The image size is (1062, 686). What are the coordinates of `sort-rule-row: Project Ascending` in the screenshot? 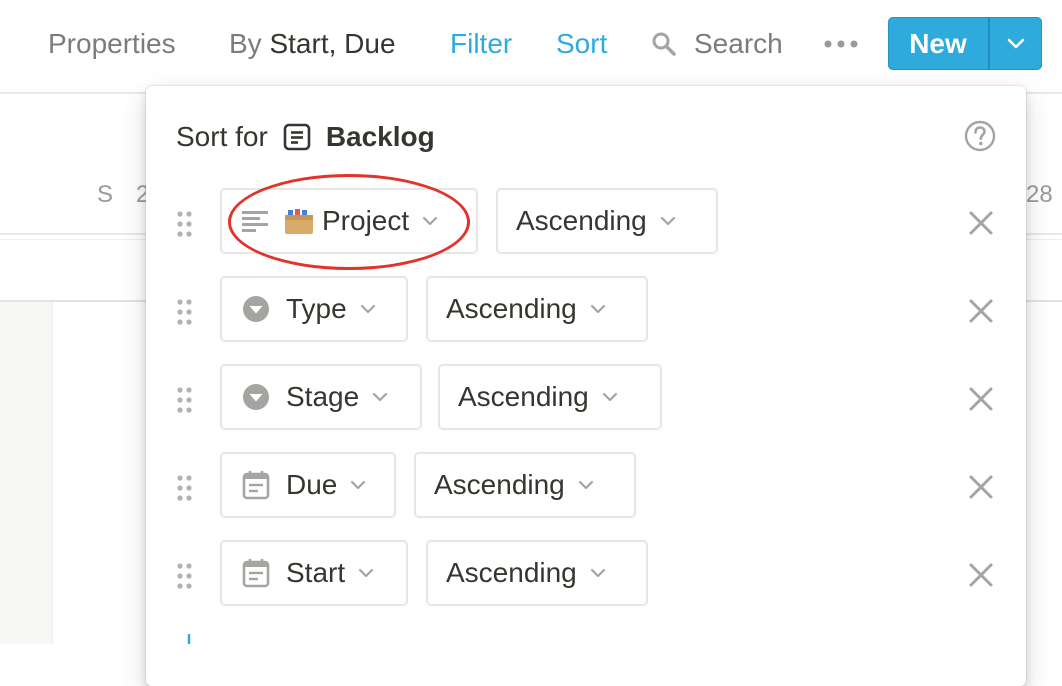 It's located at (586, 223).